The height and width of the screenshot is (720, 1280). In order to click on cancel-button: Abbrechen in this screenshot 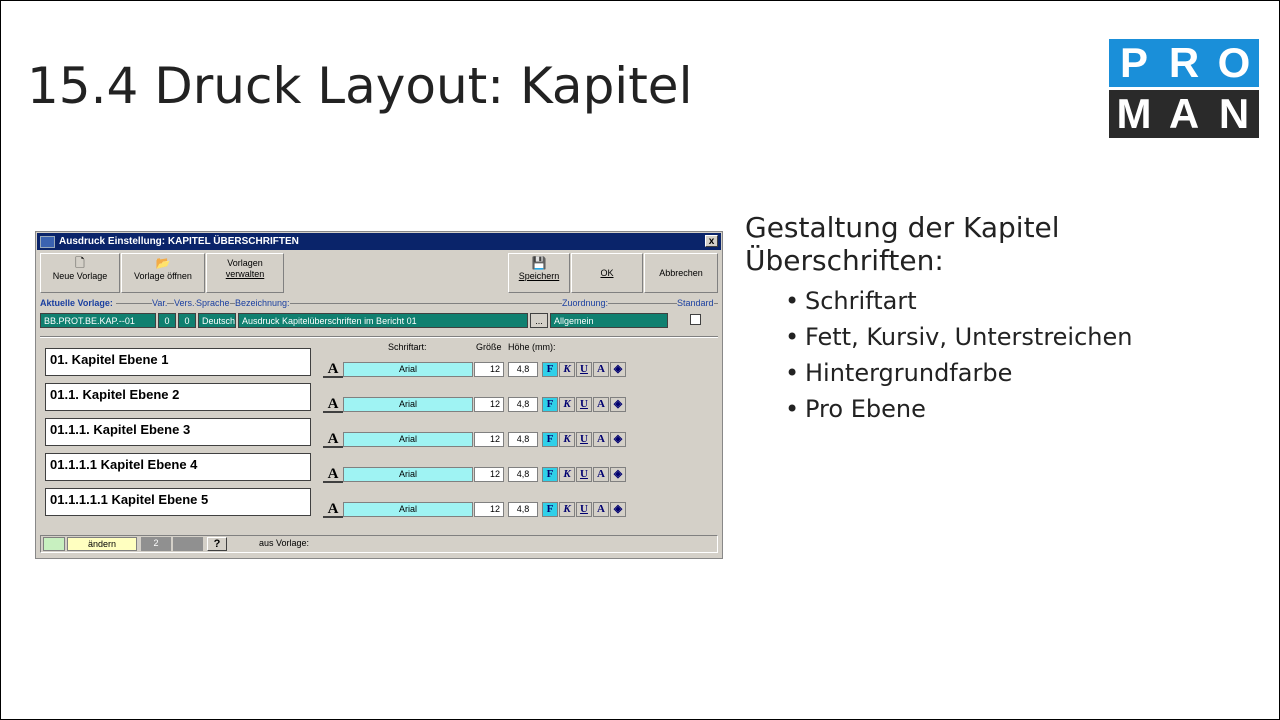, I will do `click(681, 273)`.